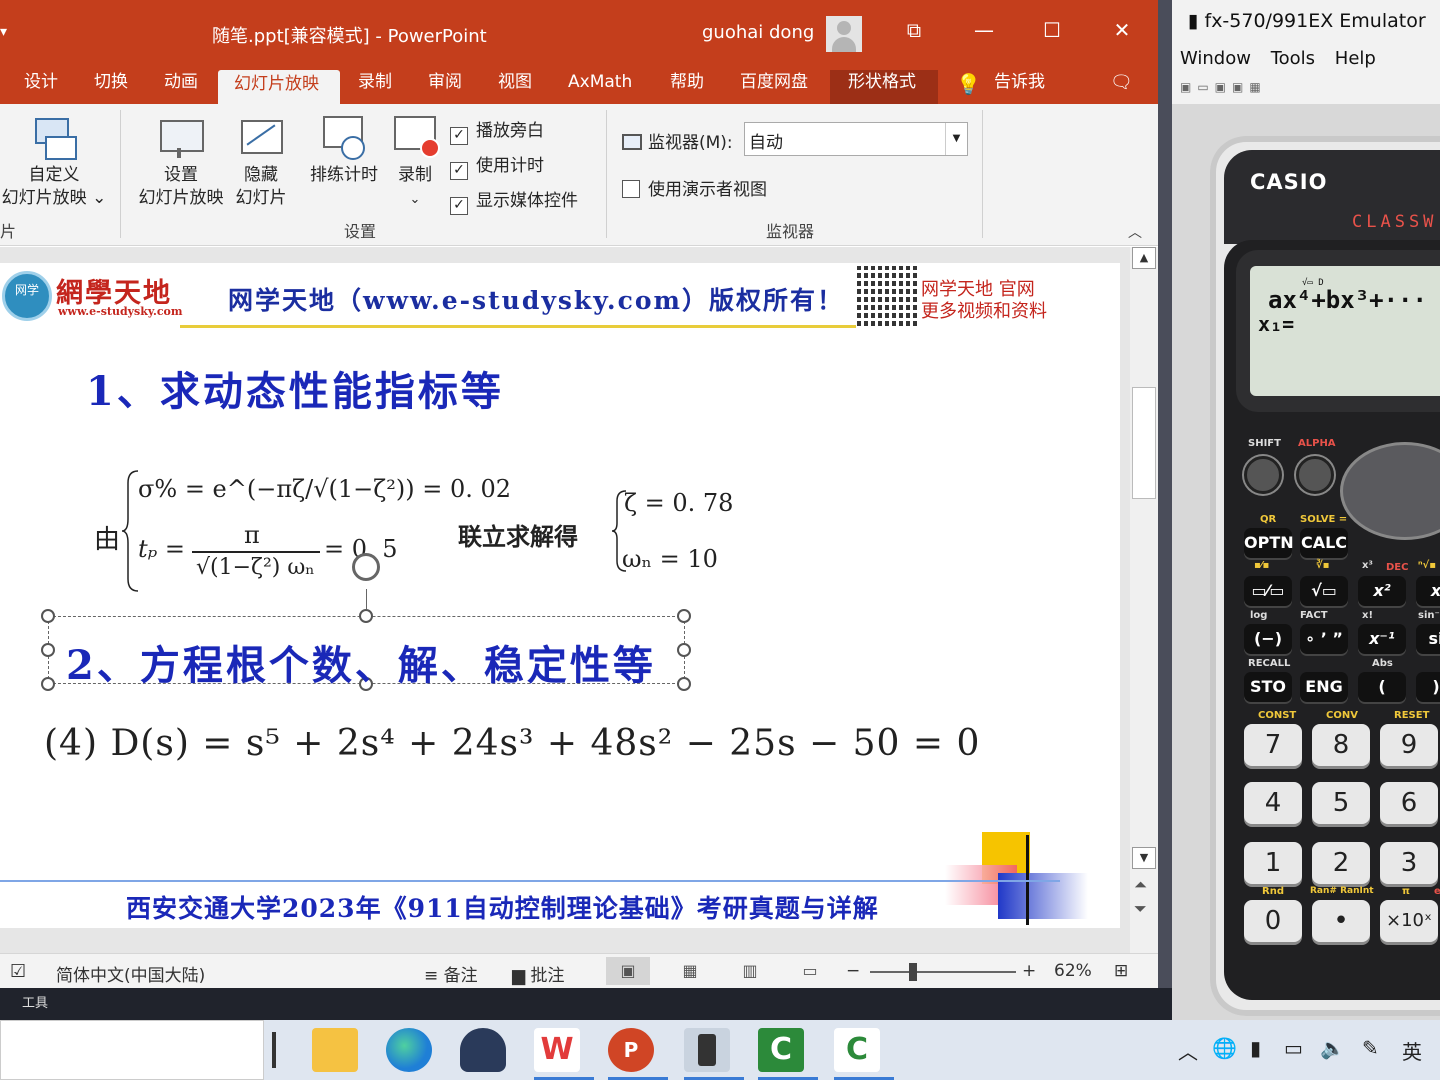 Image resolution: width=1440 pixels, height=1080 pixels. I want to click on close-button: ✕, so click(1122, 30).